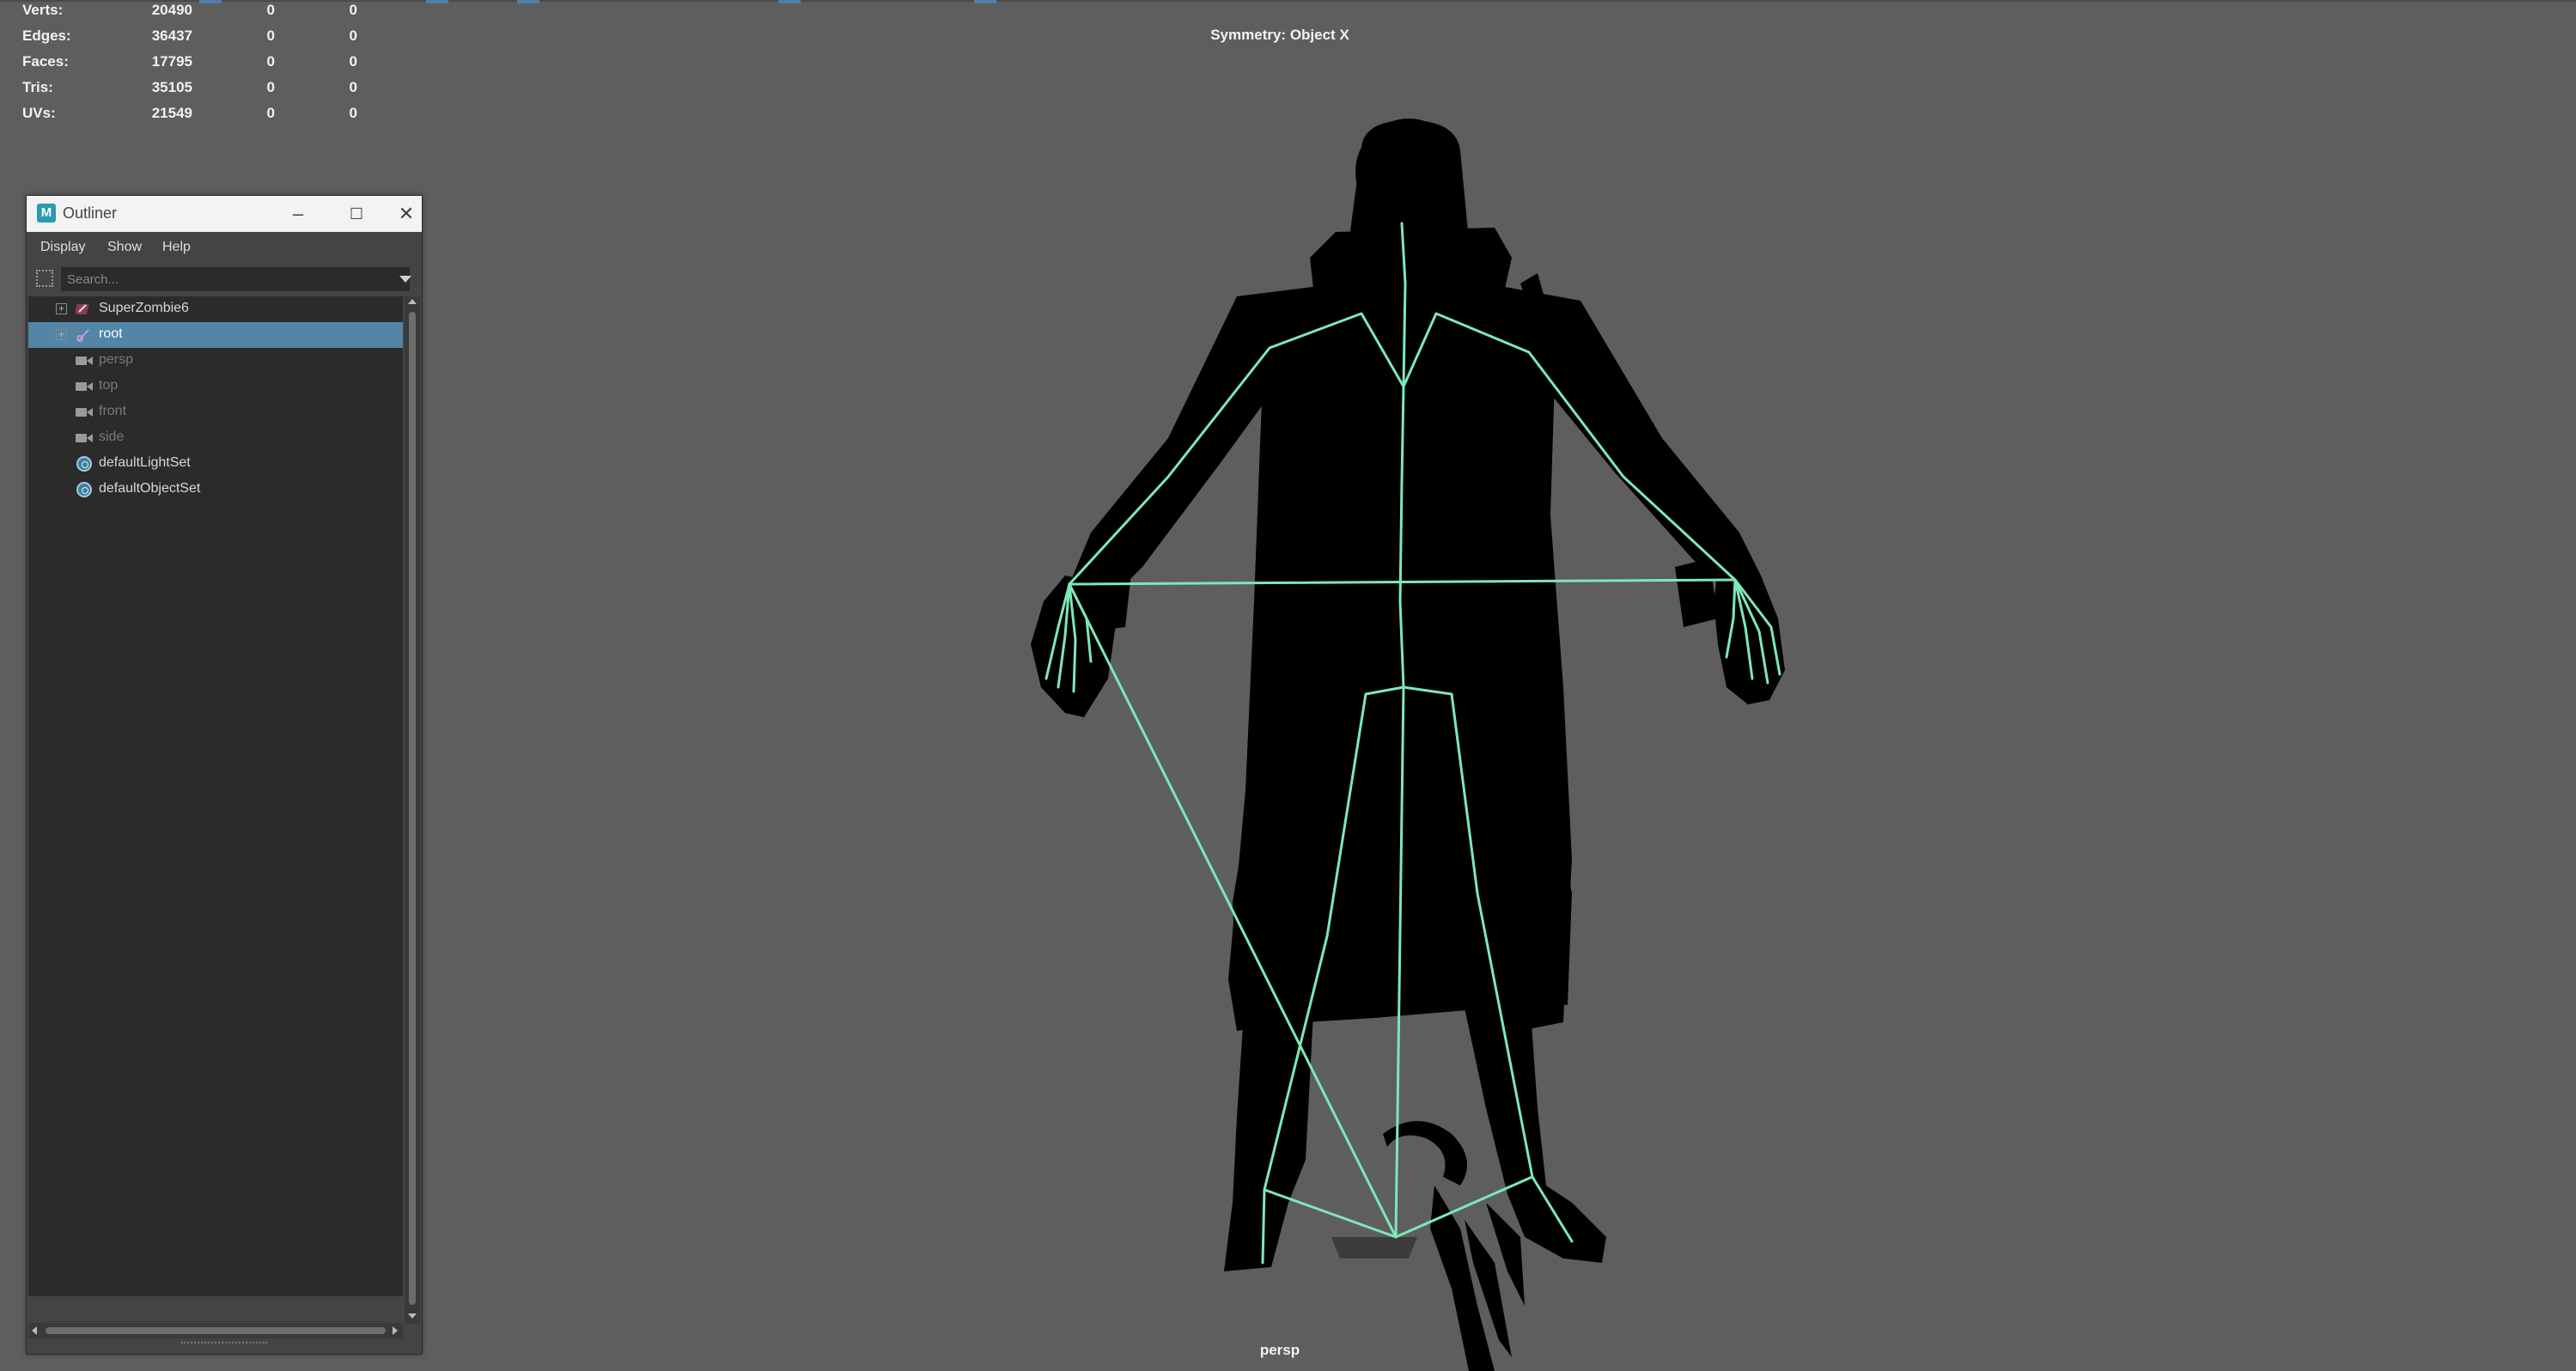 This screenshot has height=1371, width=2576. Describe the element at coordinates (171, 35) in the screenshot. I see `hud-value-total: 36437` at that location.